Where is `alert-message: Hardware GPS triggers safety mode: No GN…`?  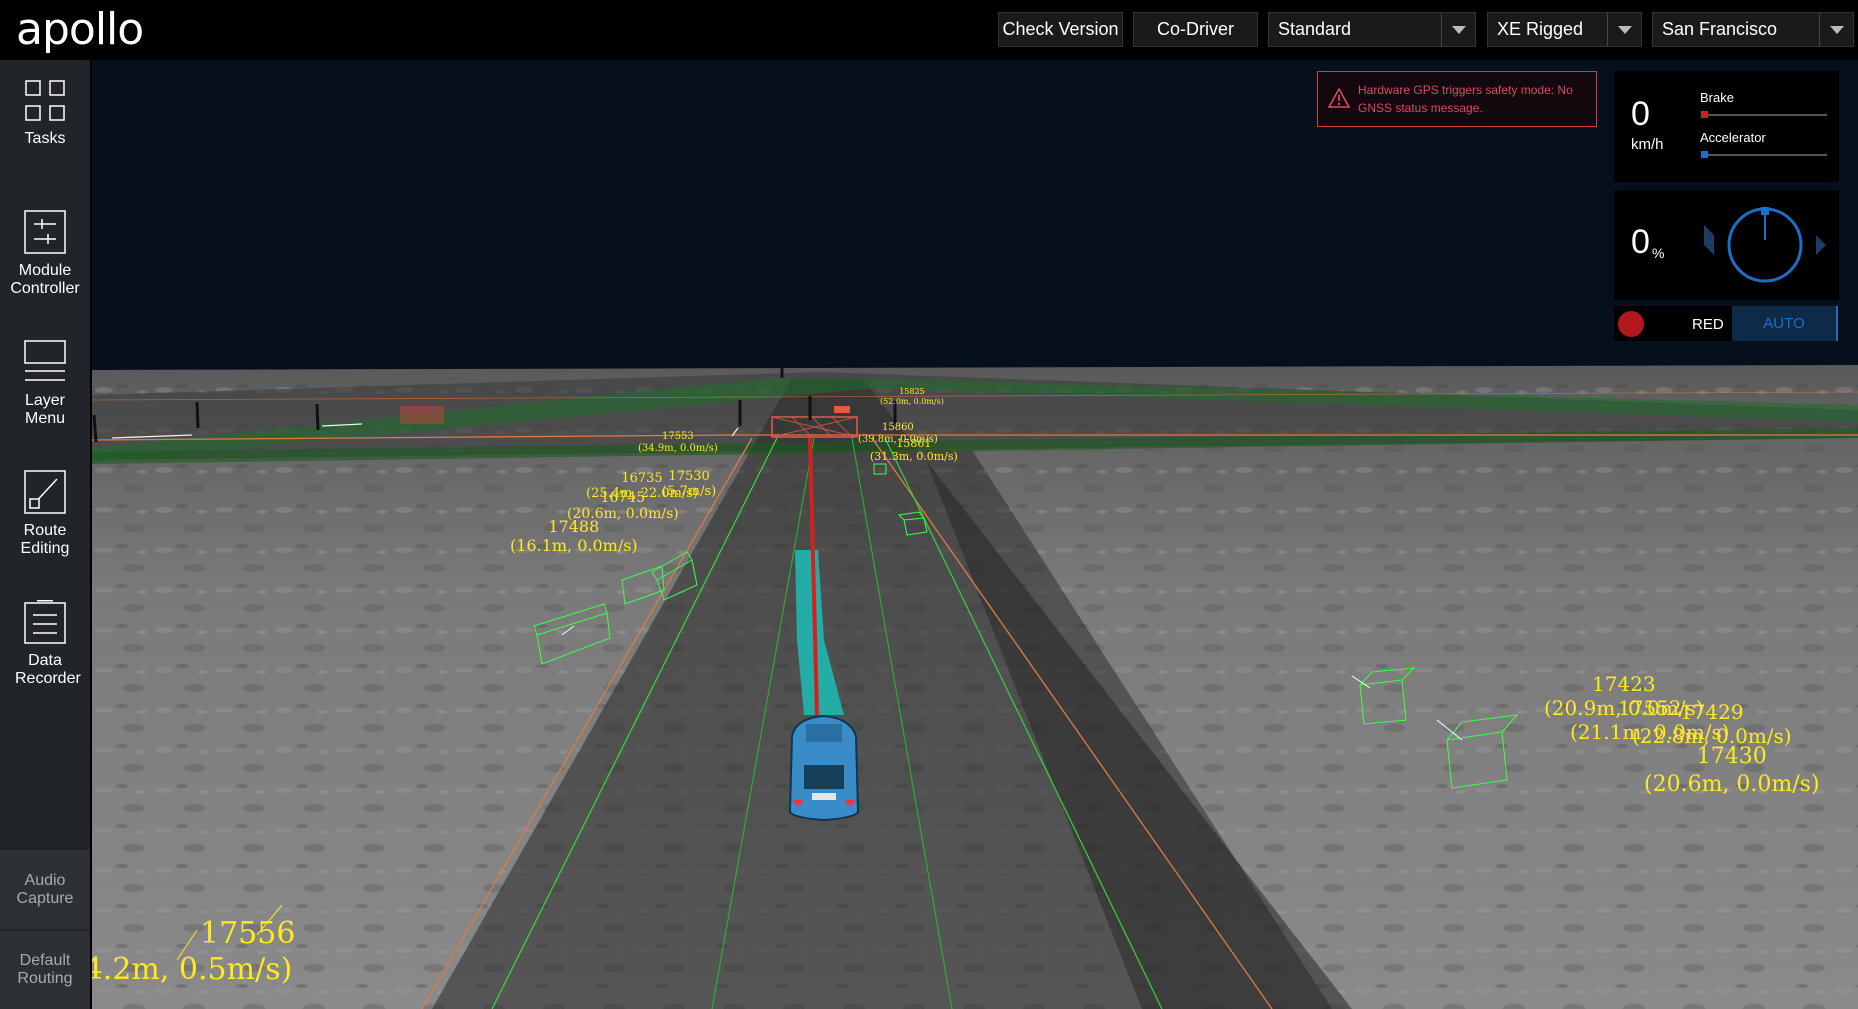
alert-message: Hardware GPS triggers safety mode: No GN… is located at coordinates (1465, 99).